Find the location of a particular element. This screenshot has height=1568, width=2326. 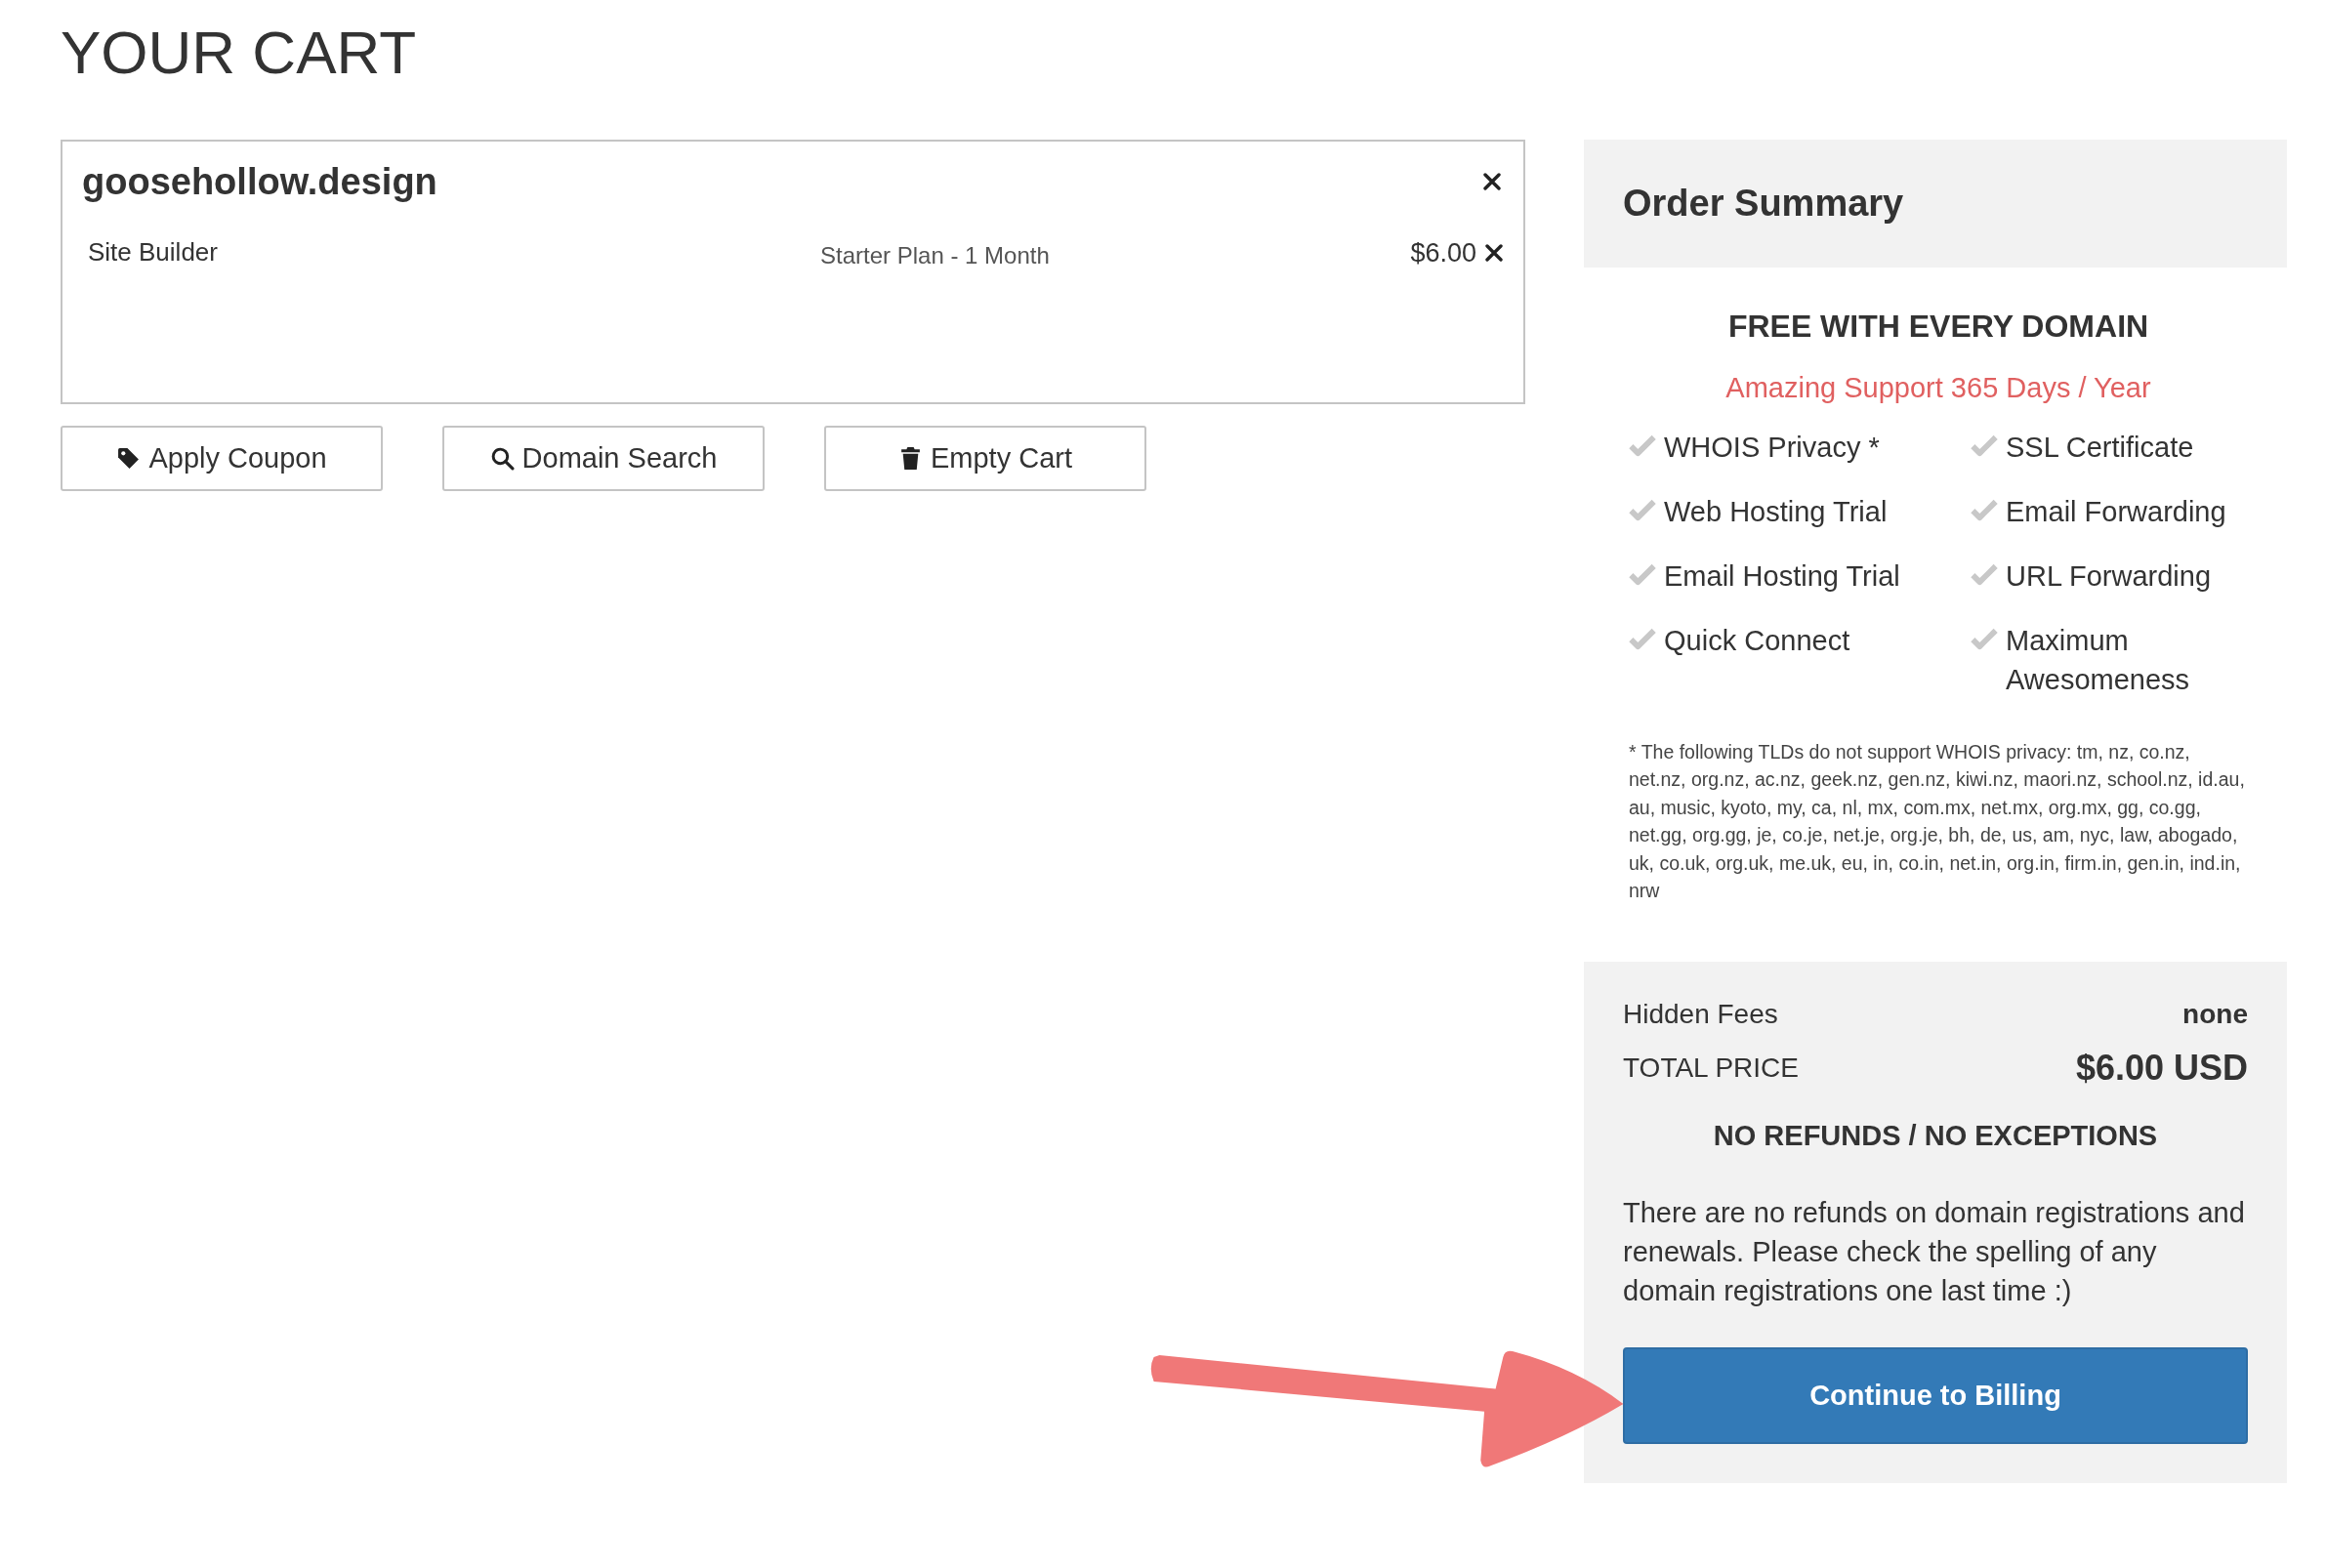

fees-label: Hidden Fees is located at coordinates (1701, 1014).